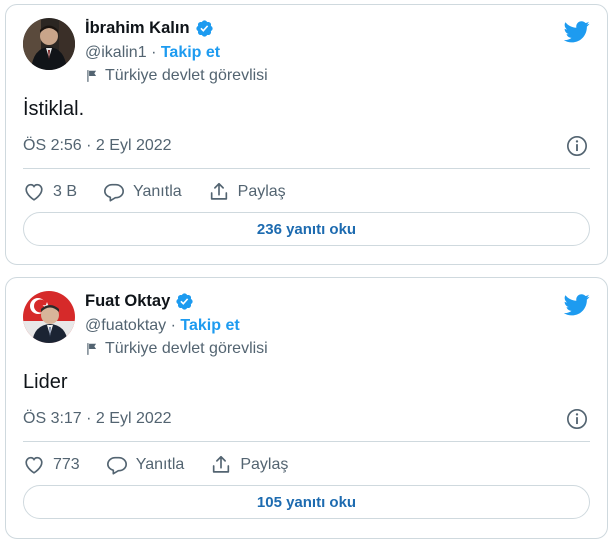  I want to click on handle-row: @ikalin1 · Takip et, so click(152, 53).